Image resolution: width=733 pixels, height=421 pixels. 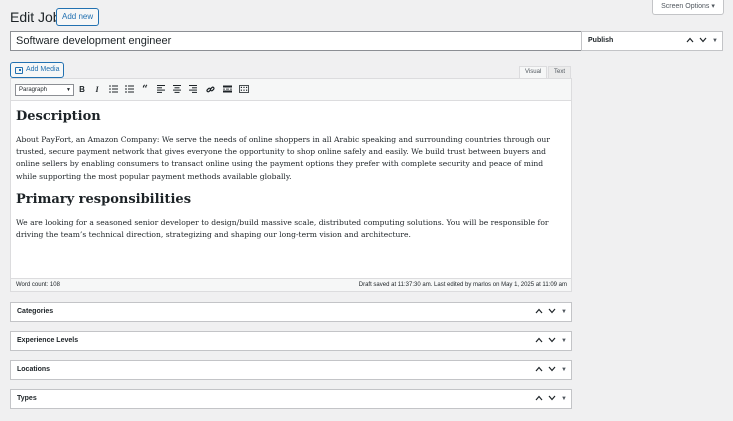 What do you see at coordinates (104, 199) in the screenshot?
I see `content-heading-responsibilities: Primary responsibilities` at bounding box center [104, 199].